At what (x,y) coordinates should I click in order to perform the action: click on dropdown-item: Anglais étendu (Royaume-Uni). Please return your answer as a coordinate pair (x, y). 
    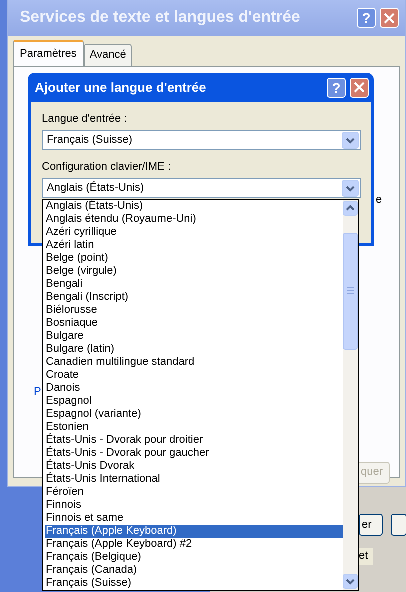
    Looking at the image, I should click on (194, 219).